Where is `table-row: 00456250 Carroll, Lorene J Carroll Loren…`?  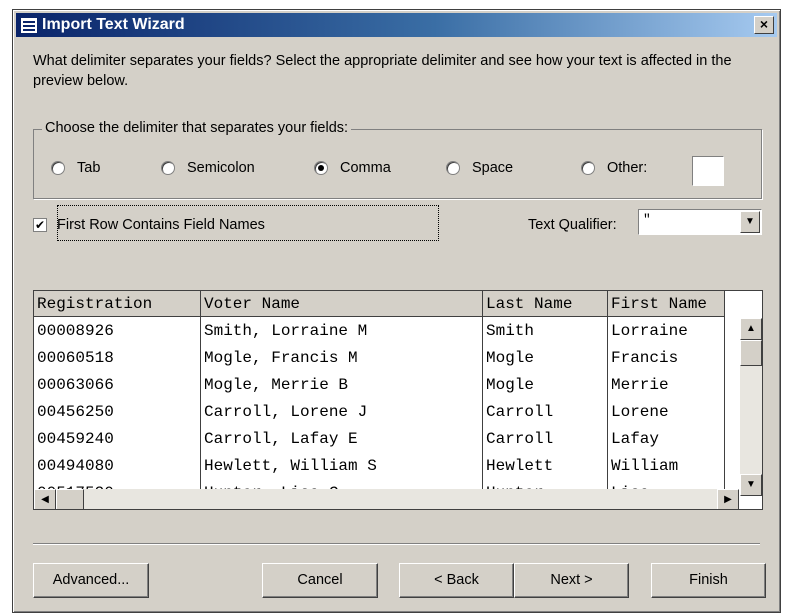
table-row: 00456250 Carroll, Lorene J Carroll Loren… is located at coordinates (379, 411).